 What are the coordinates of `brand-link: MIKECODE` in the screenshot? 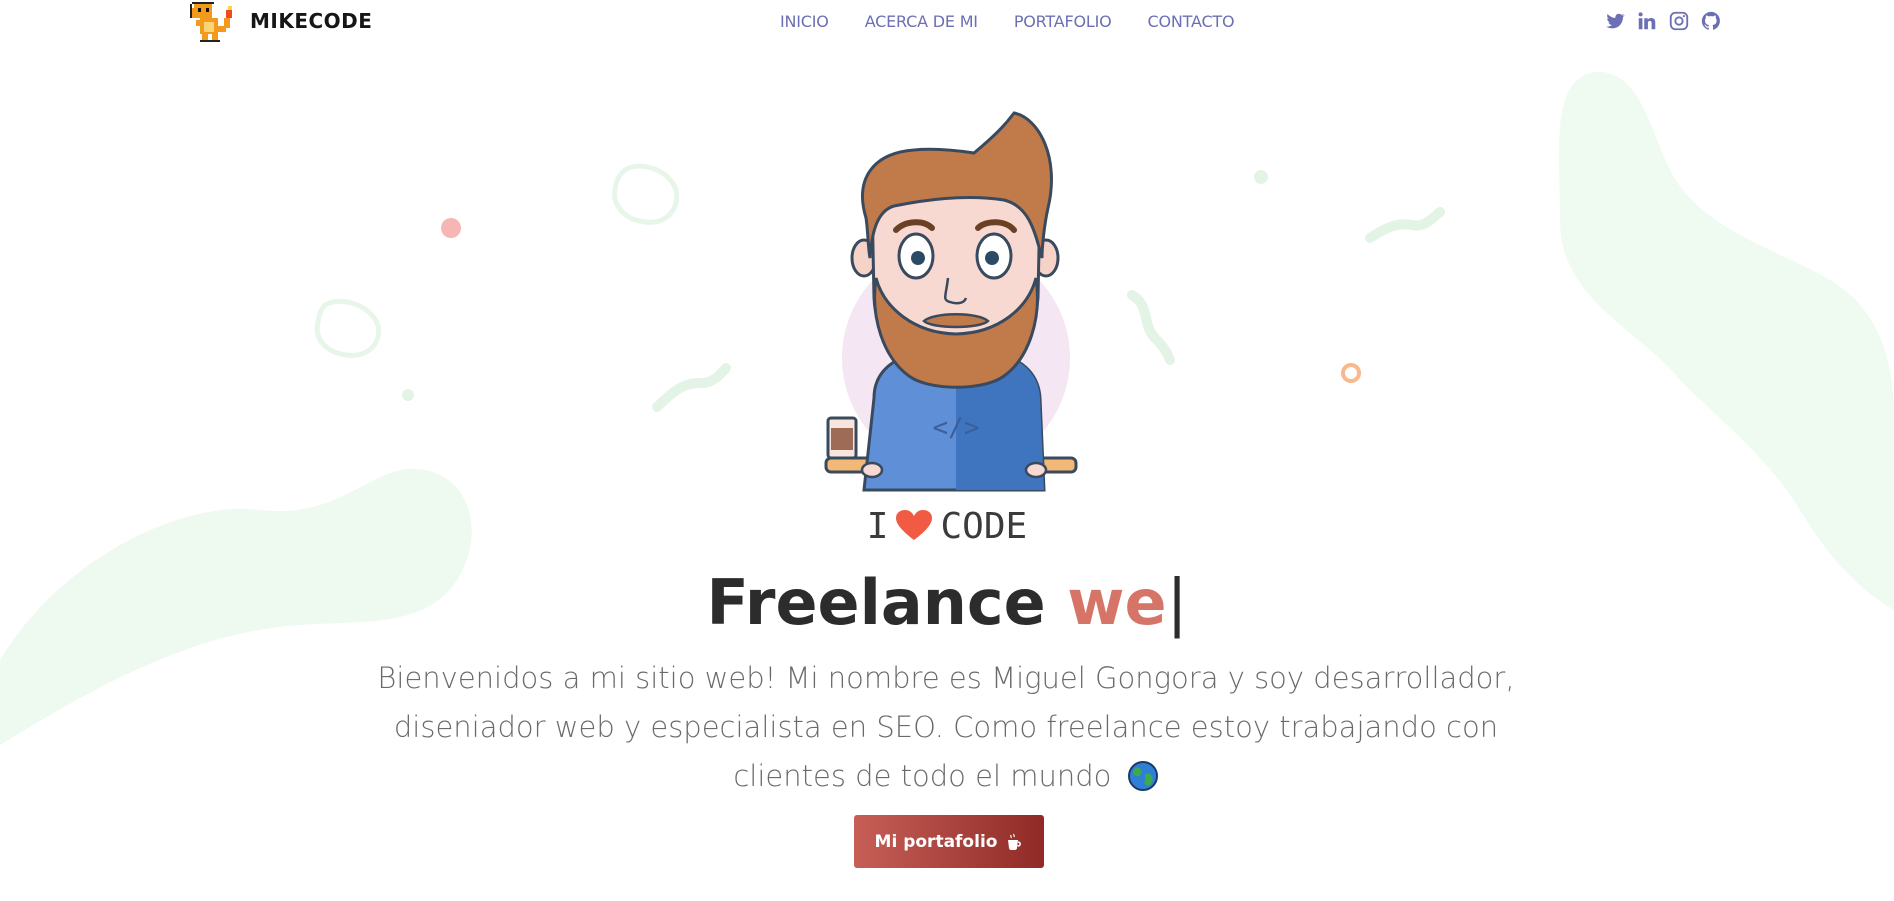 It's located at (279, 24).